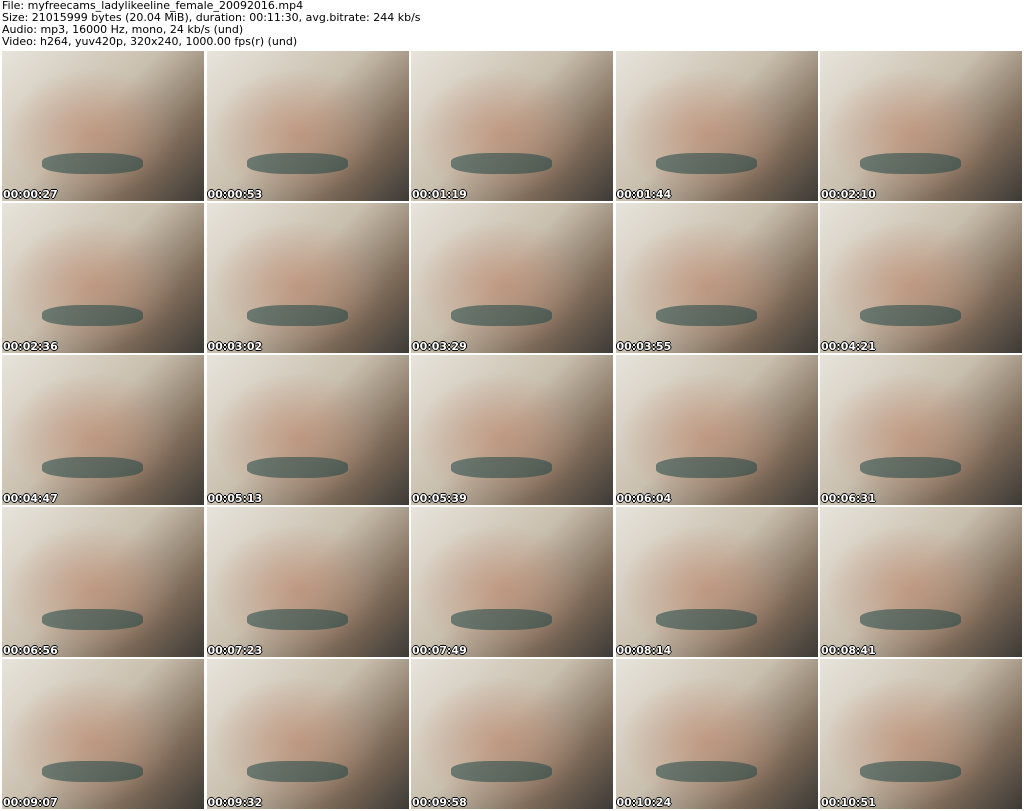 This screenshot has height=811, width=1024. Describe the element at coordinates (848, 802) in the screenshot. I see `timestamp: 00:10:51` at that location.